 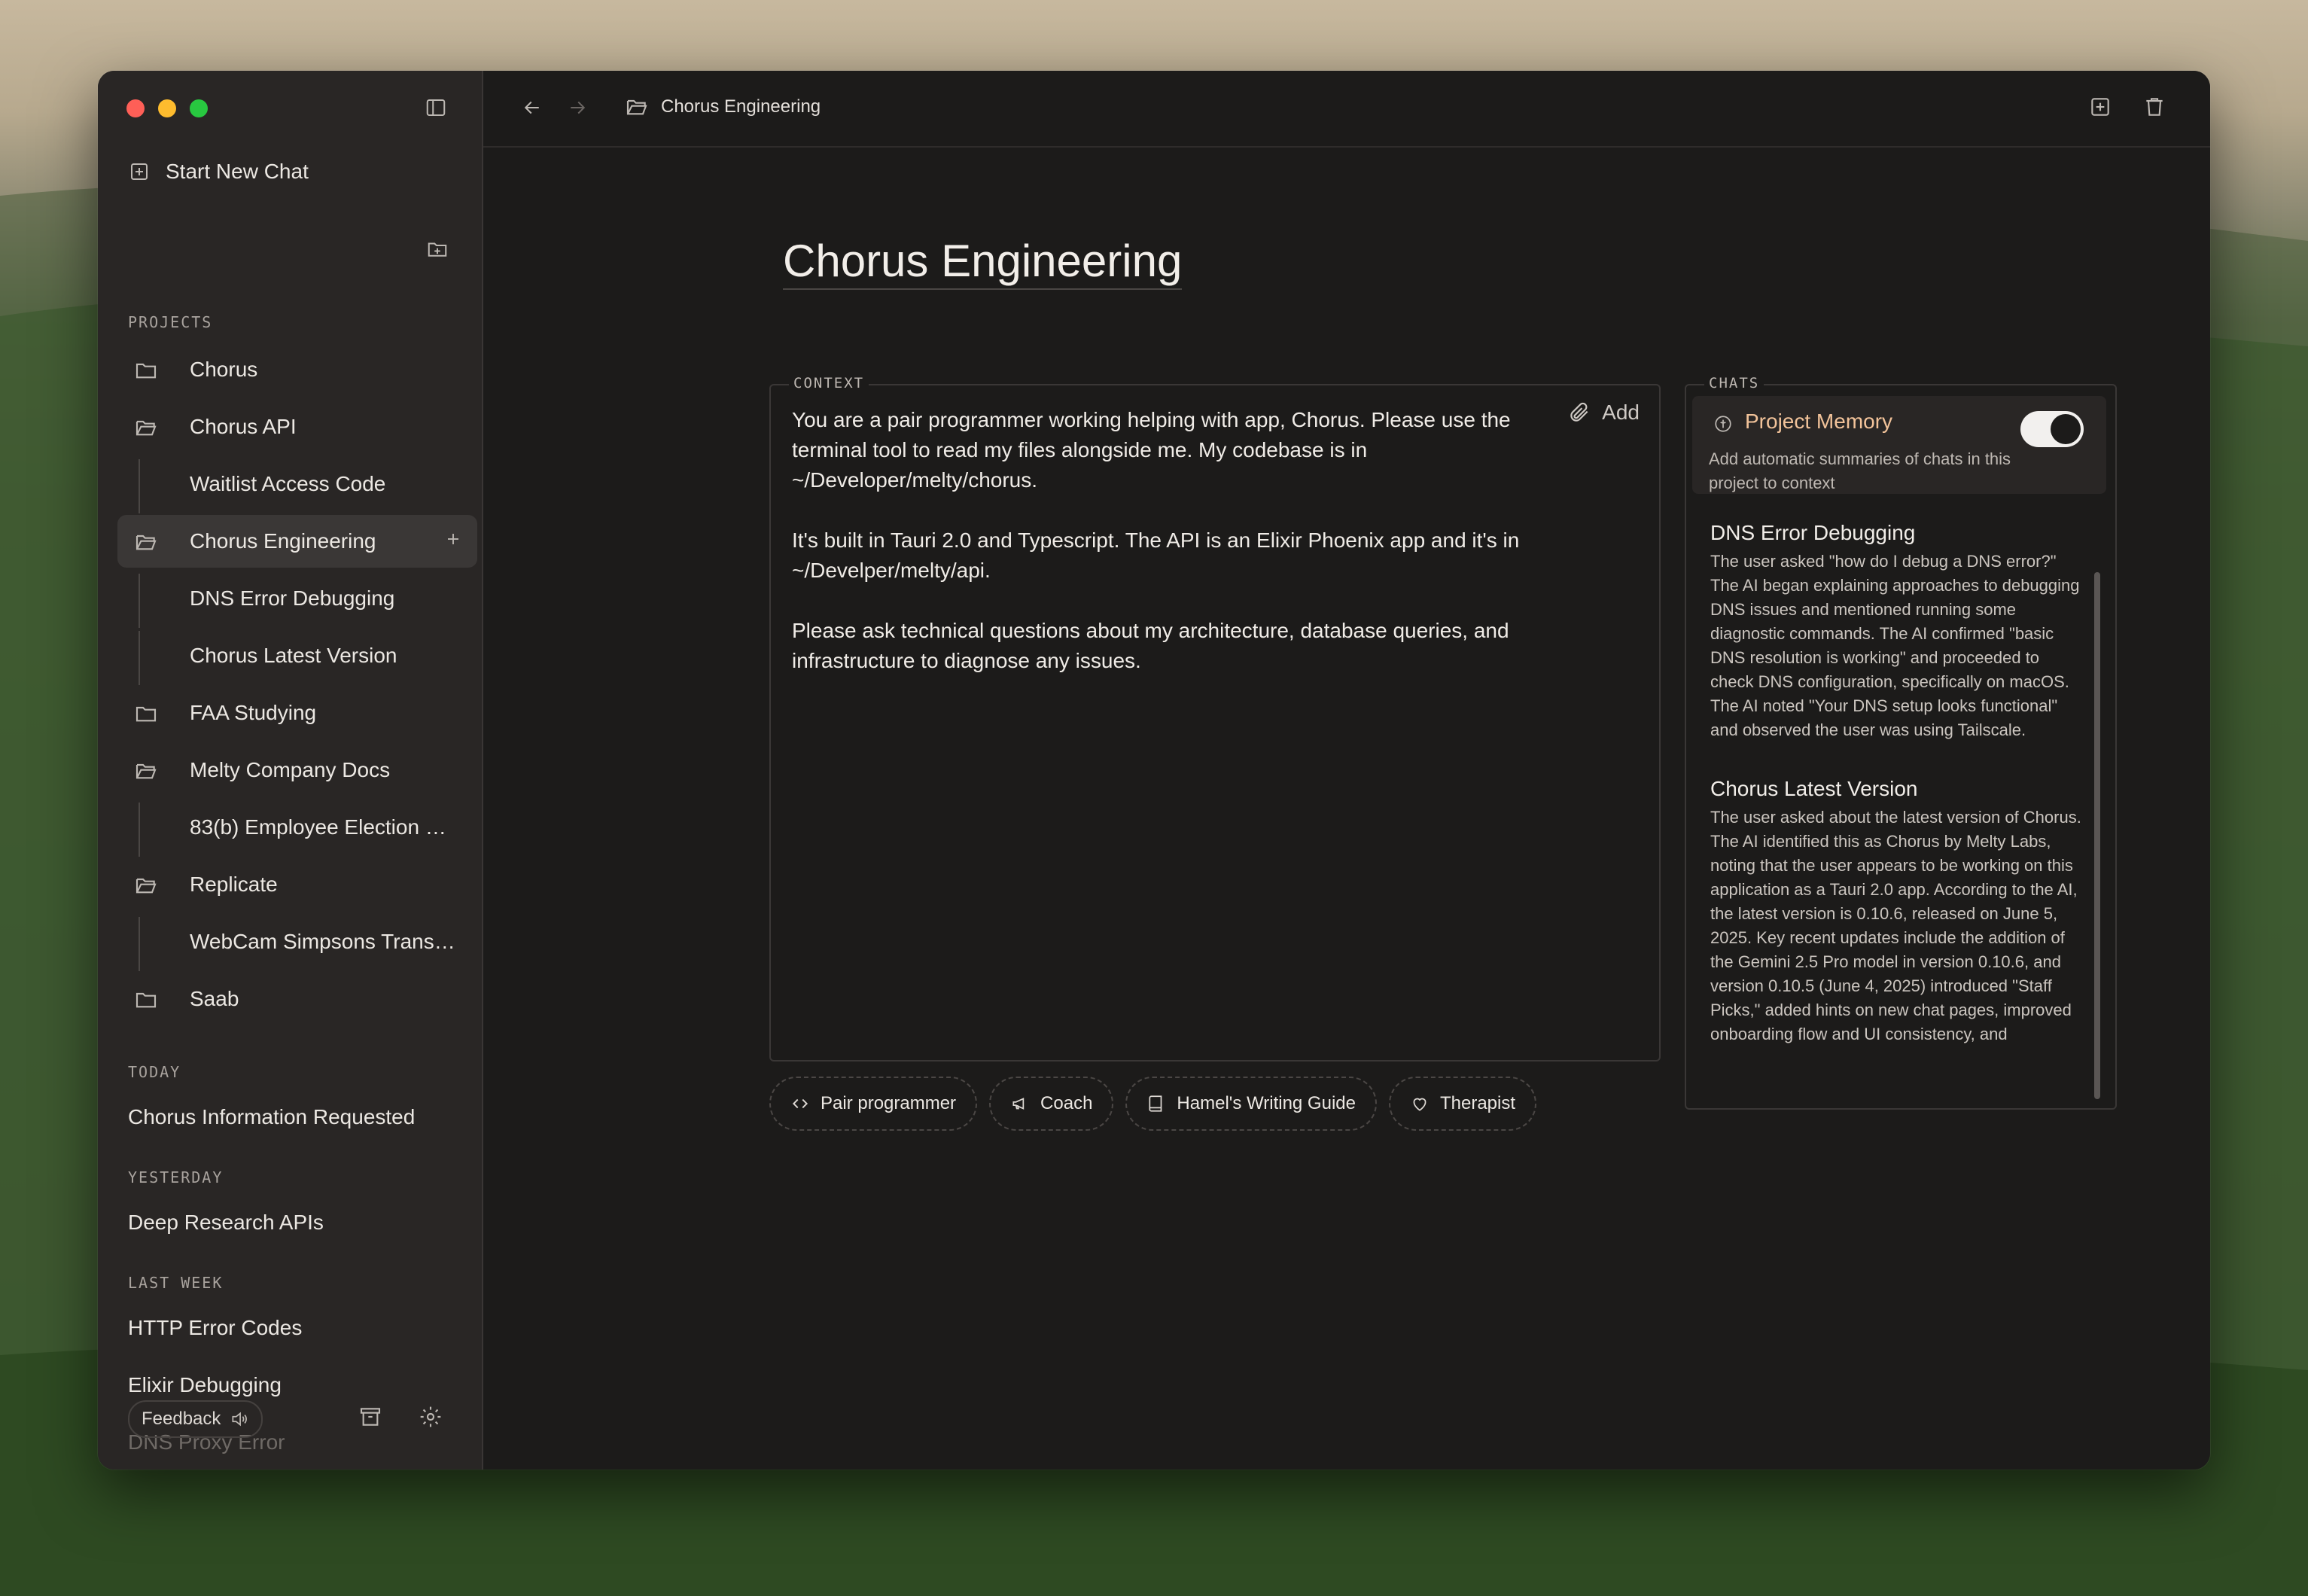 What do you see at coordinates (239, 1419) in the screenshot?
I see `speaker-icon` at bounding box center [239, 1419].